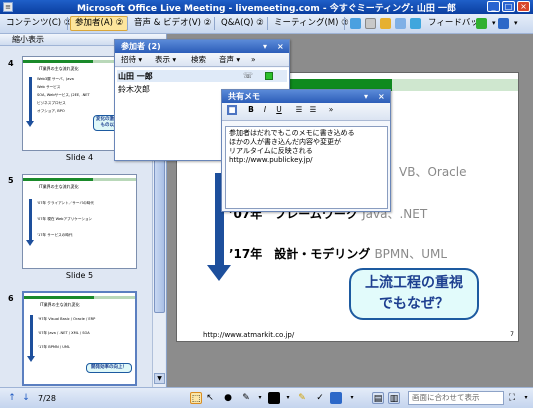 The width and height of the screenshot is (533, 408). Describe the element at coordinates (249, 335) in the screenshot. I see `slide-footer-url: http://www.atmarkit.co.jp/` at that location.